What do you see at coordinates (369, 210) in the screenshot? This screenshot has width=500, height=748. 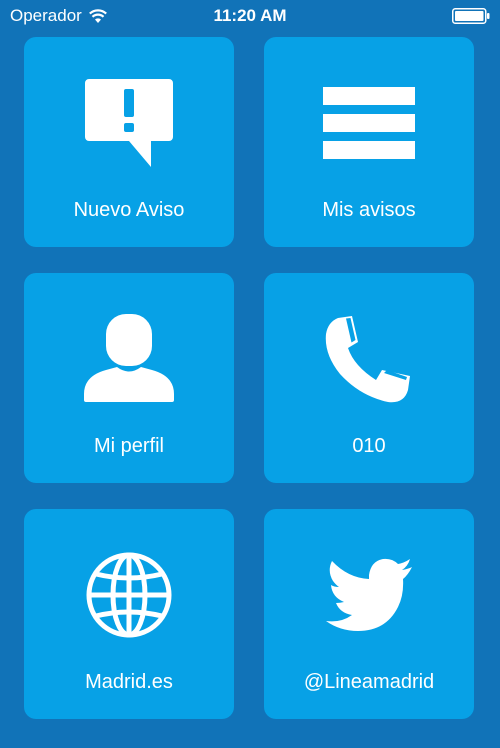 I see `tile-label: Mis avisos` at bounding box center [369, 210].